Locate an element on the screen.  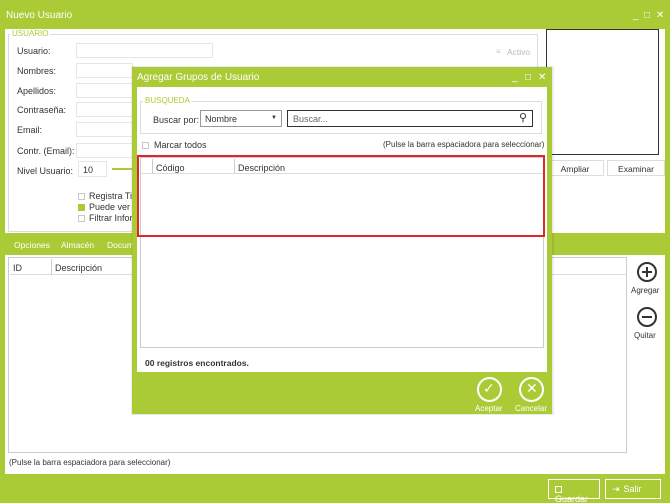
modal-title: Agregar Grupos de Usuario is located at coordinates (198, 77).